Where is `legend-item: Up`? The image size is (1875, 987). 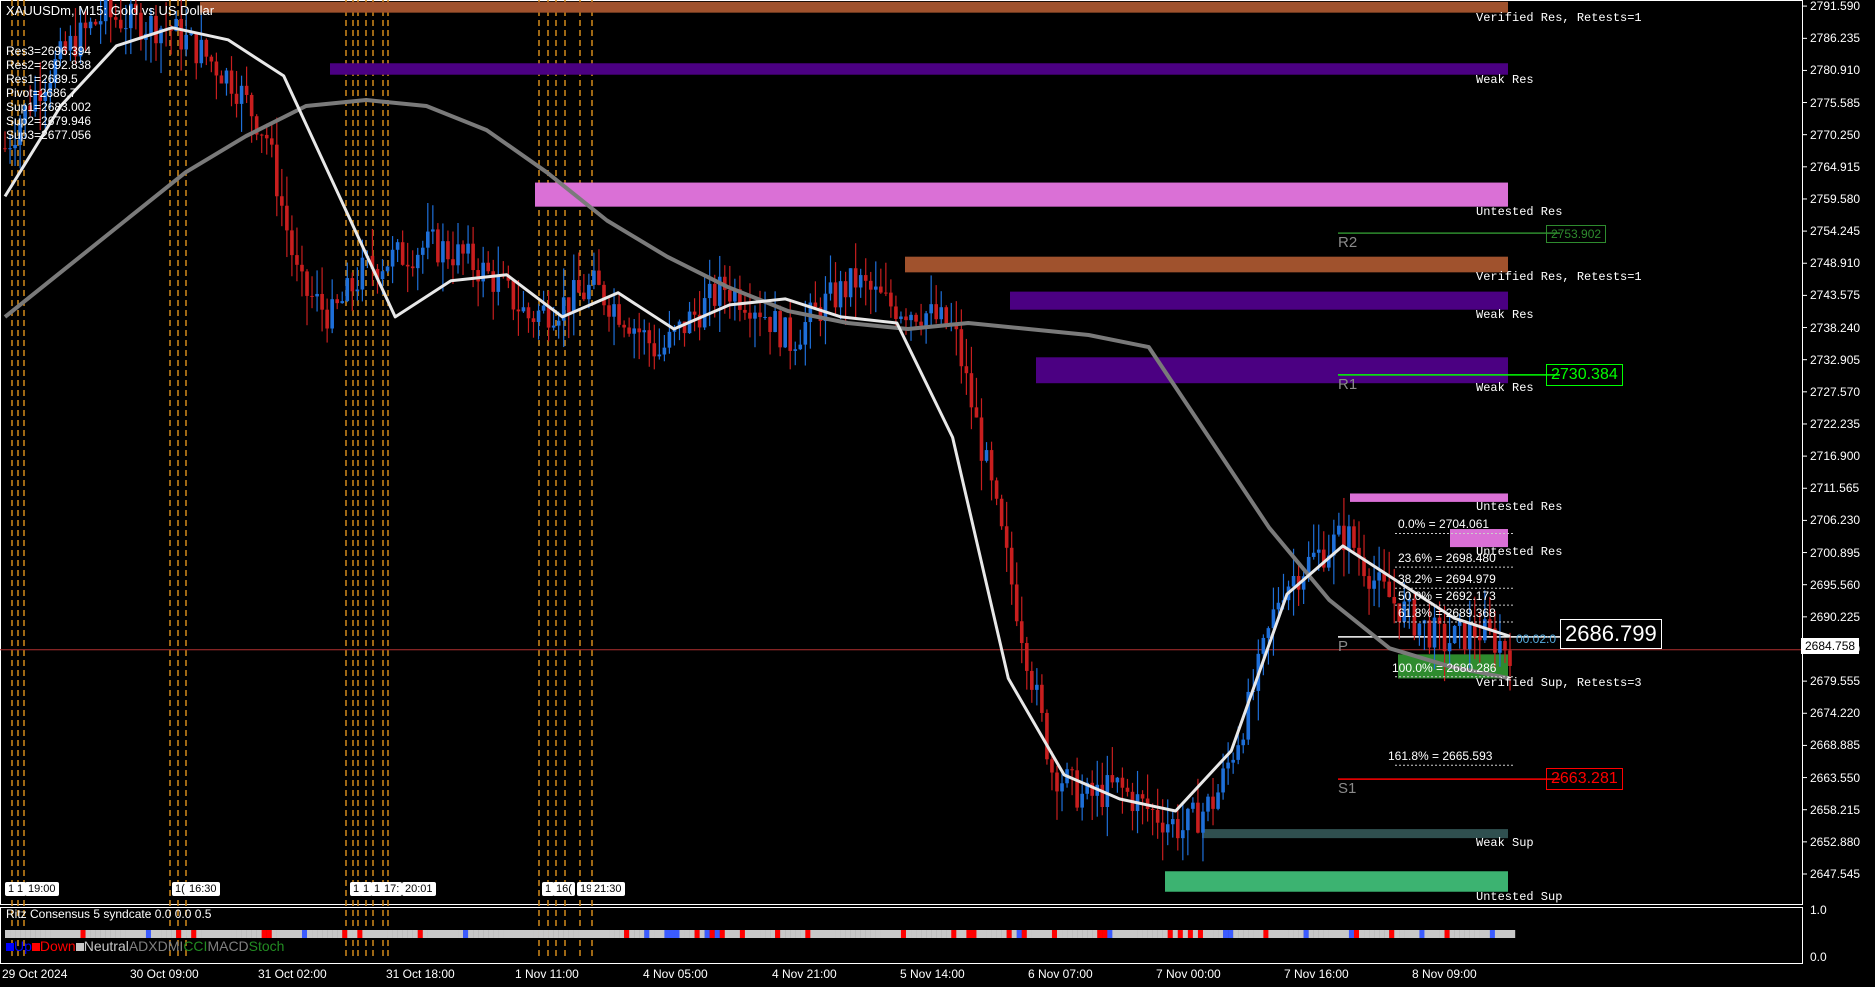
legend-item: Up is located at coordinates (19, 946).